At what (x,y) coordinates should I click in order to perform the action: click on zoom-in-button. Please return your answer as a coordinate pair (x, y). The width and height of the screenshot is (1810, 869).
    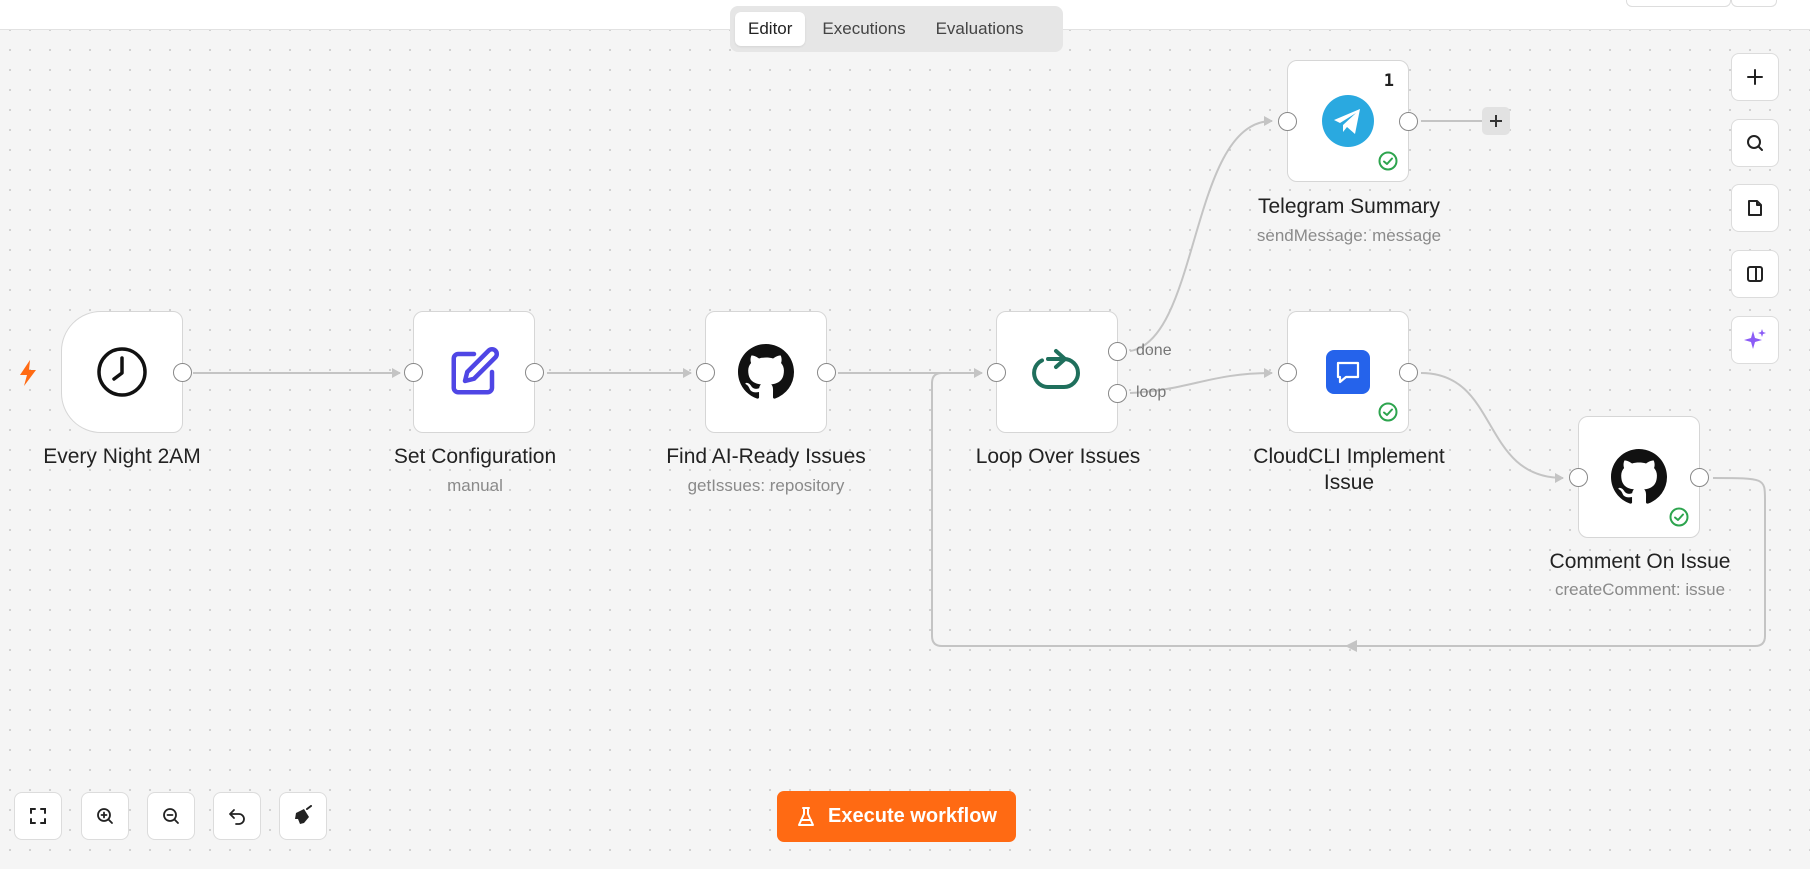
    Looking at the image, I should click on (105, 816).